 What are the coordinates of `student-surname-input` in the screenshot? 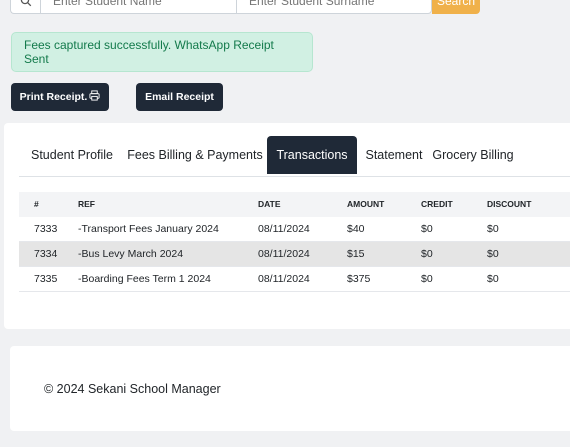 It's located at (334, 7).